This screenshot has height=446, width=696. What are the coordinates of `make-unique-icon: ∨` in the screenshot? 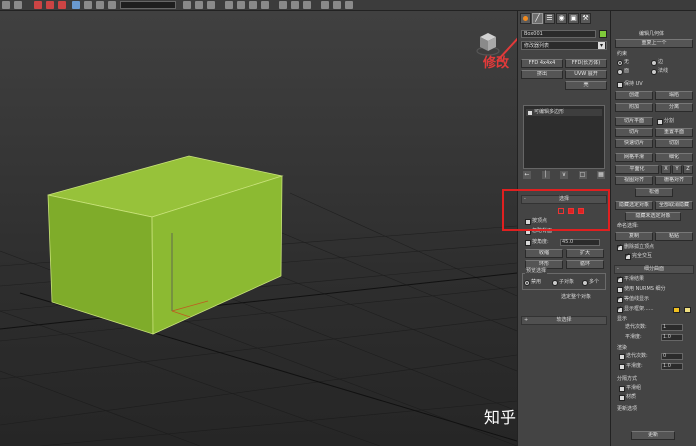 It's located at (564, 175).